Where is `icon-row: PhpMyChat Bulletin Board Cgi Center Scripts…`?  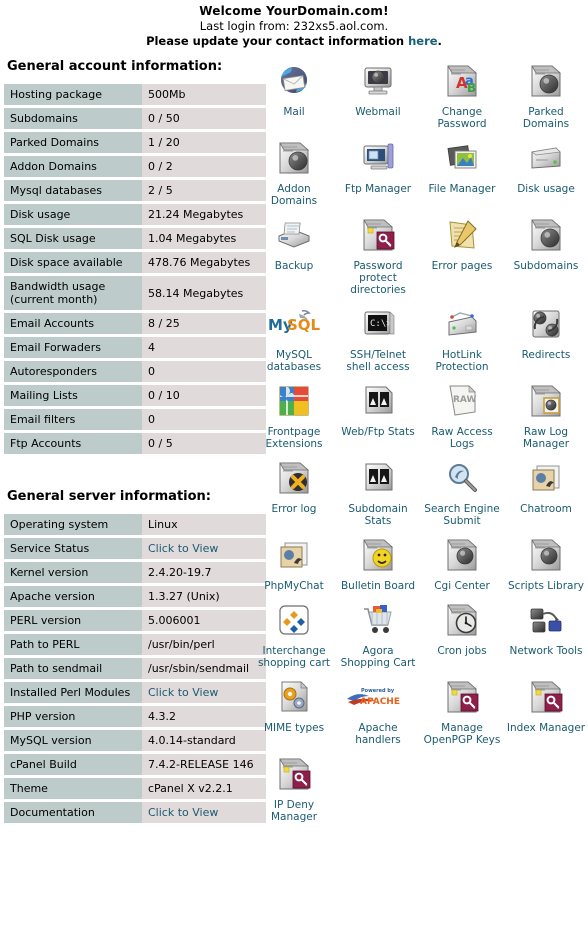 icon-row: PhpMyChat Bulletin Board Cgi Center Scripts… is located at coordinates (420, 561).